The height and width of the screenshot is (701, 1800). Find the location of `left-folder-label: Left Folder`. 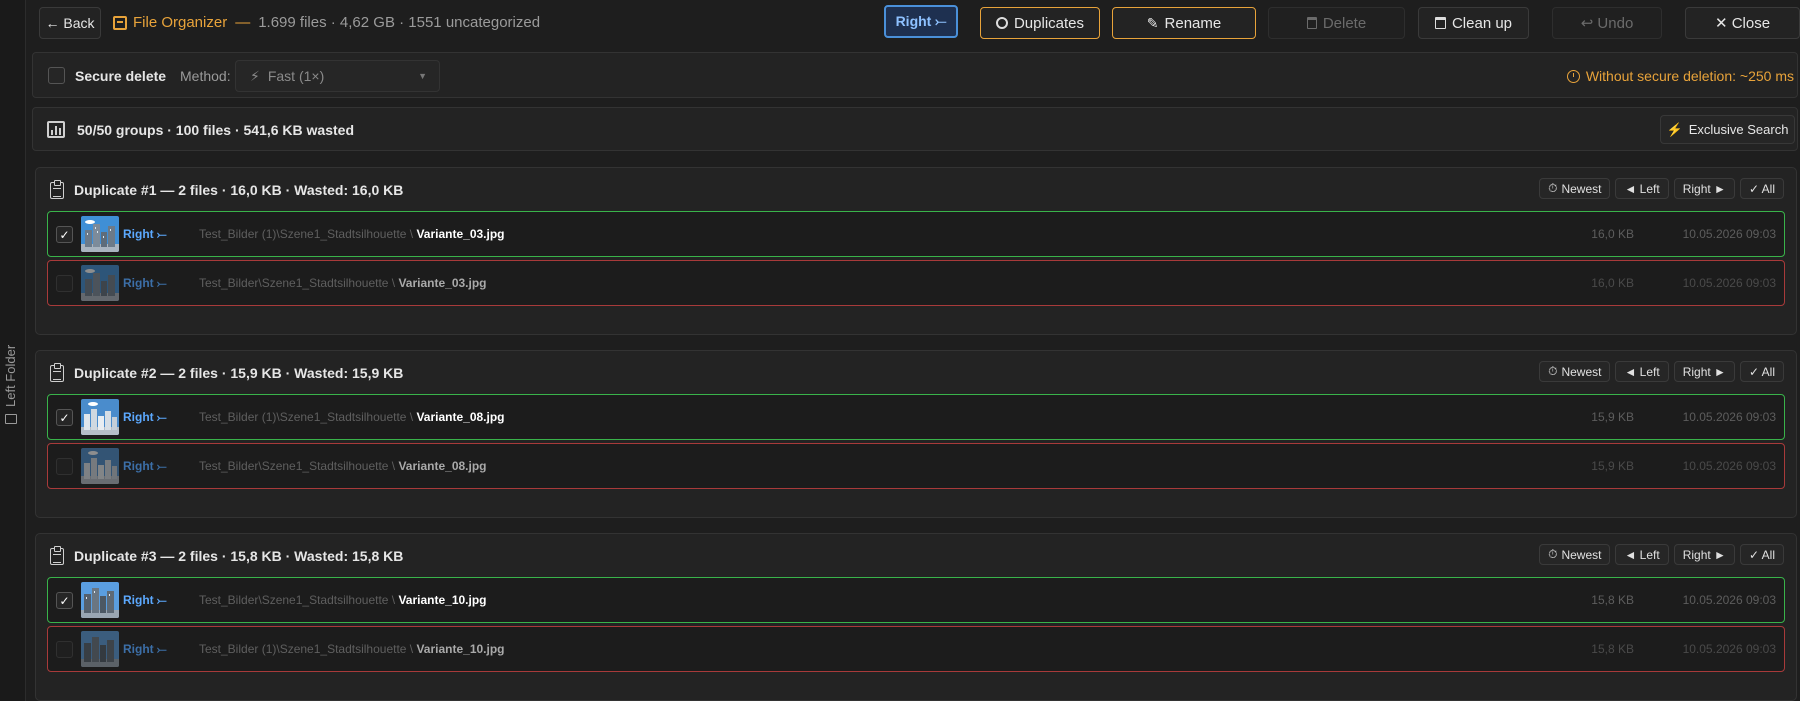

left-folder-label: Left Folder is located at coordinates (10, 385).